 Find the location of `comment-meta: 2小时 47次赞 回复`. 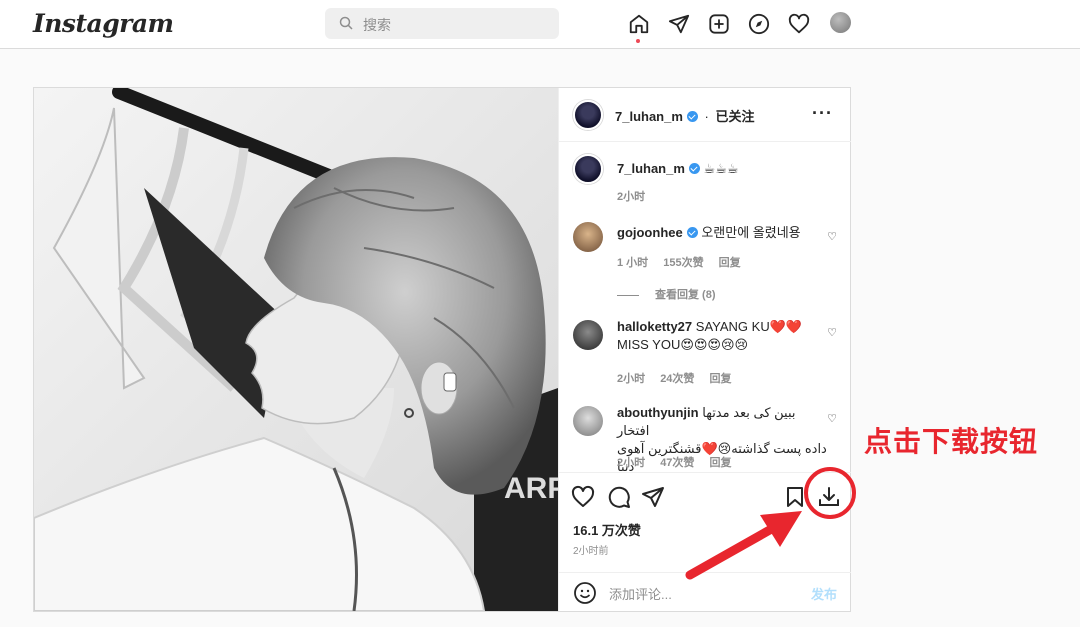

comment-meta: 2小时 47次赞 回复 is located at coordinates (674, 463).